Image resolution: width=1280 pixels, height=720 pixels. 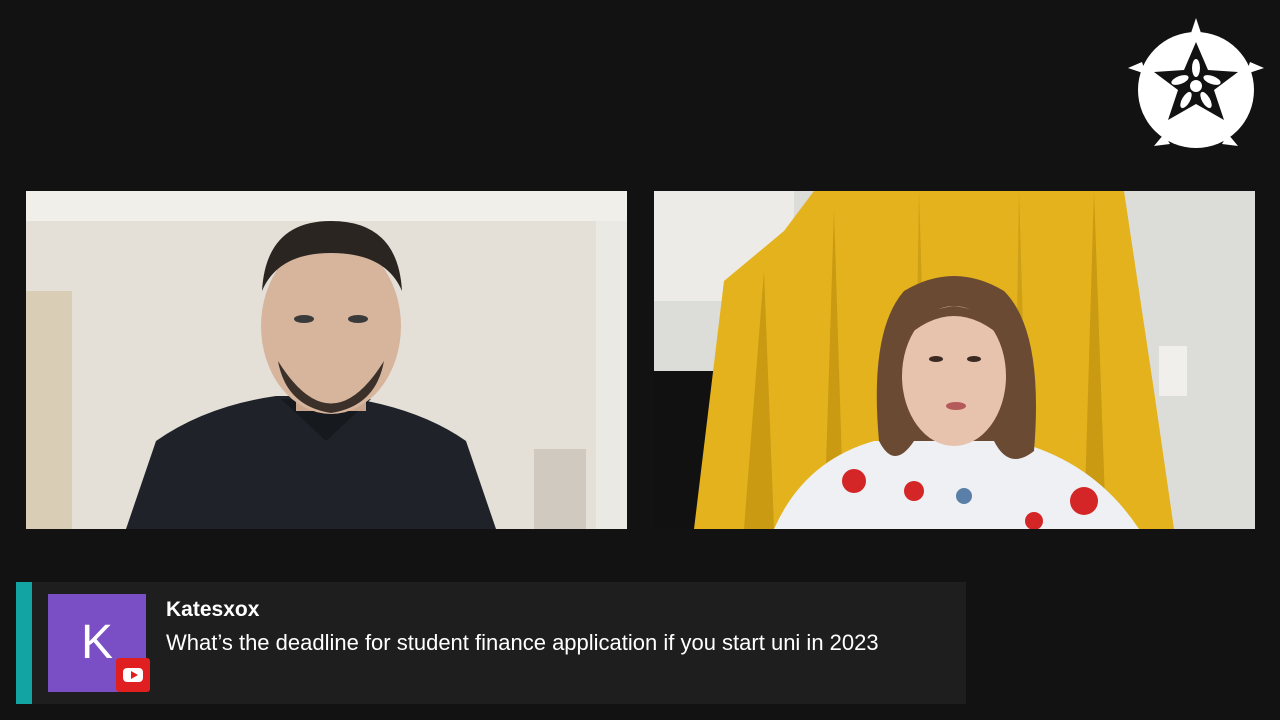 I want to click on rose-emblem-icon, so click(x=1196, y=83).